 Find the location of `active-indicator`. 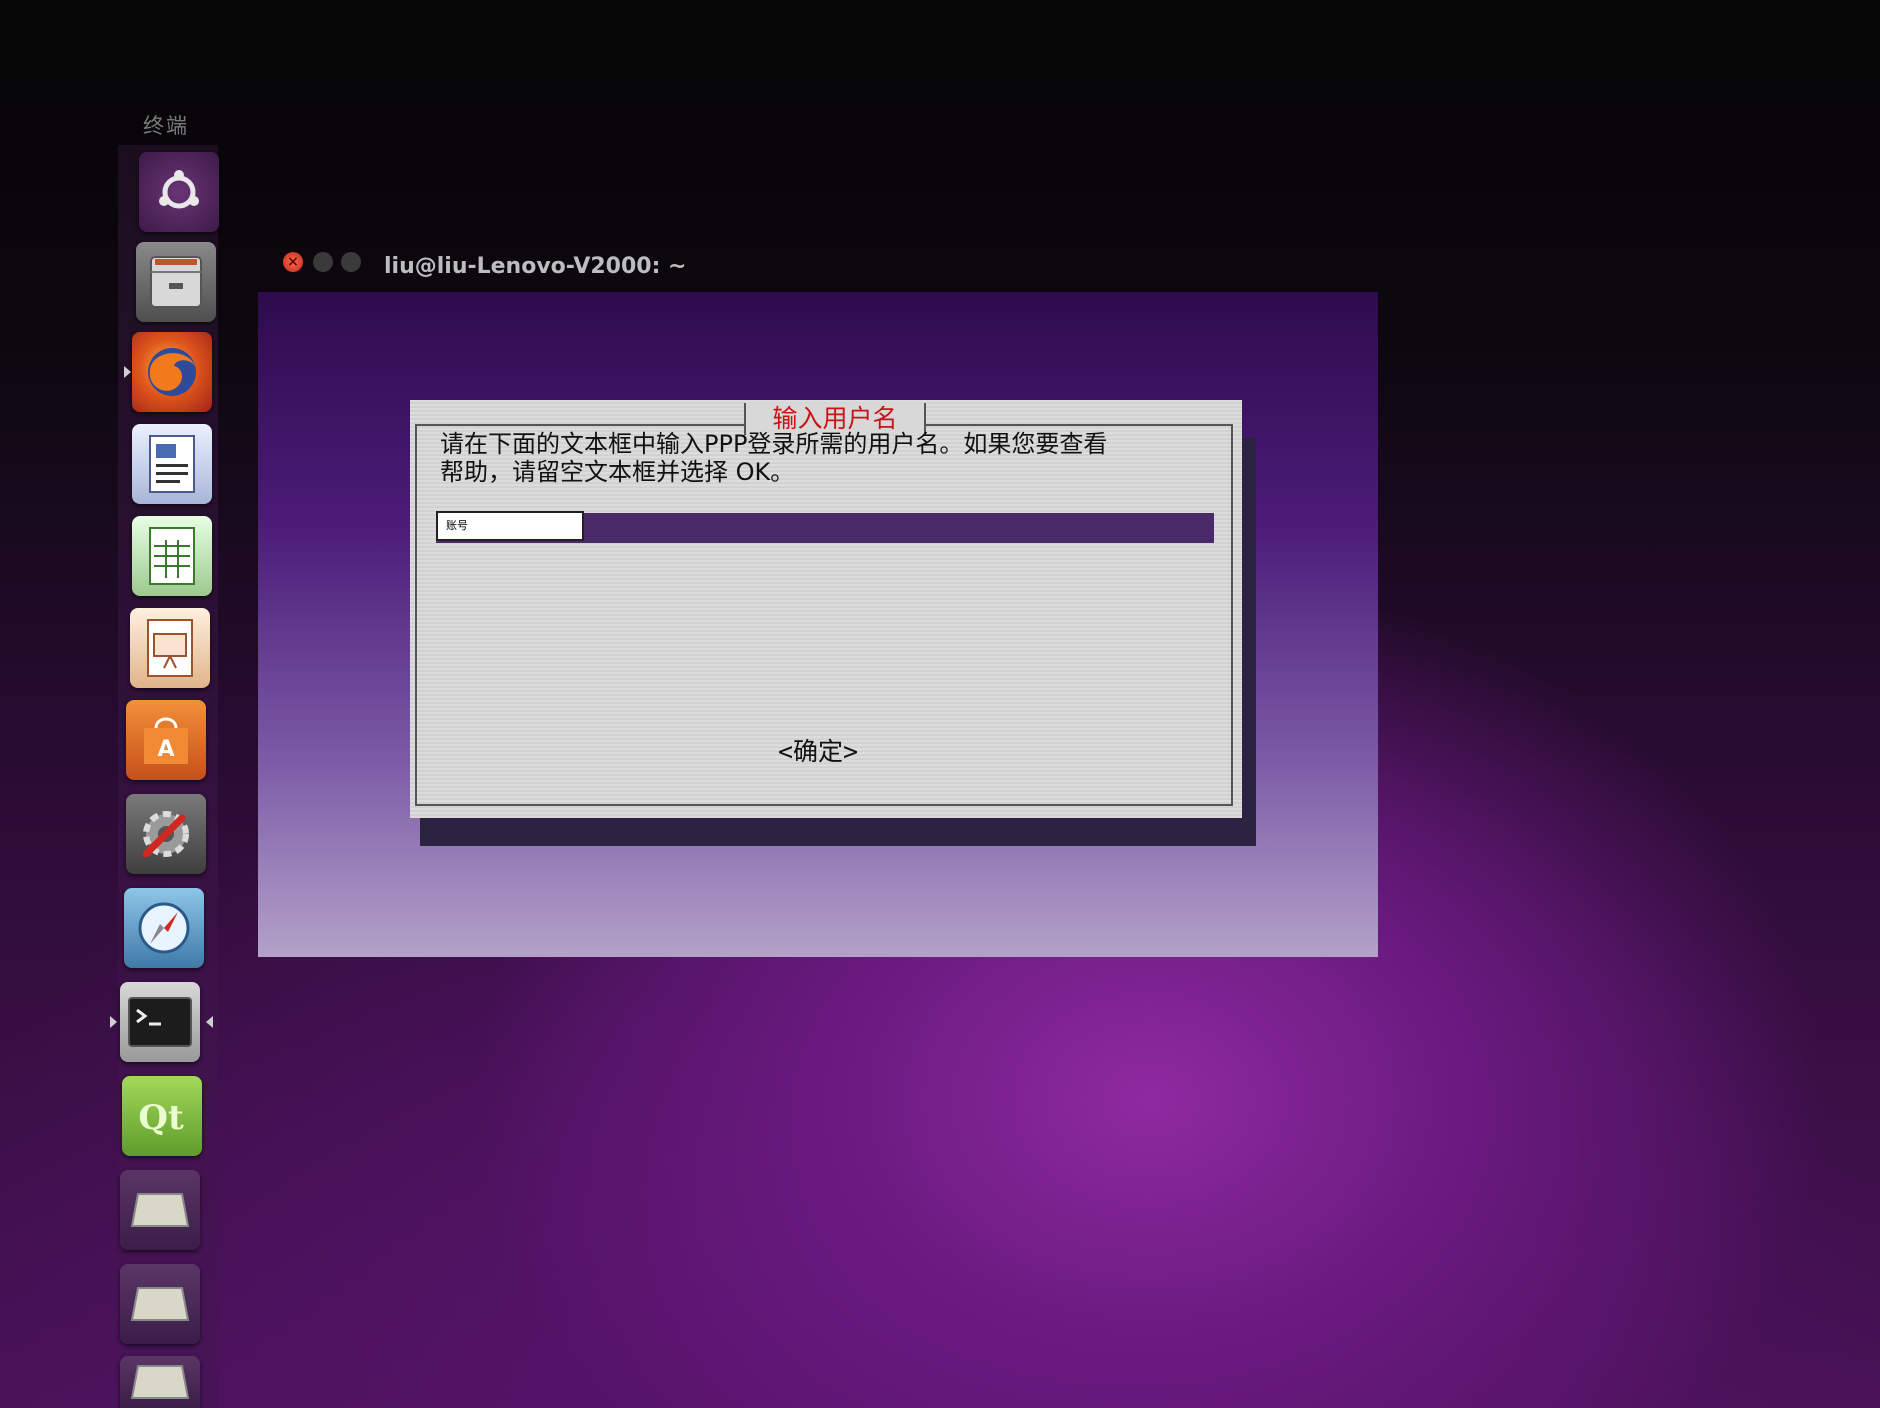

active-indicator is located at coordinates (209, 1022).